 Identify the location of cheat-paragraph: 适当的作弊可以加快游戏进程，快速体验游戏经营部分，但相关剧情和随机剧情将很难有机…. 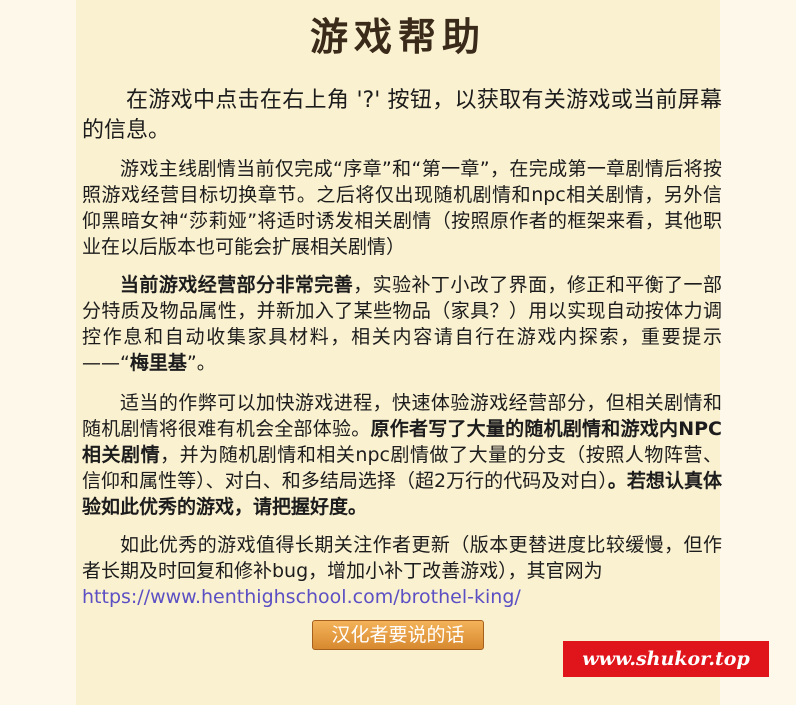
(402, 455).